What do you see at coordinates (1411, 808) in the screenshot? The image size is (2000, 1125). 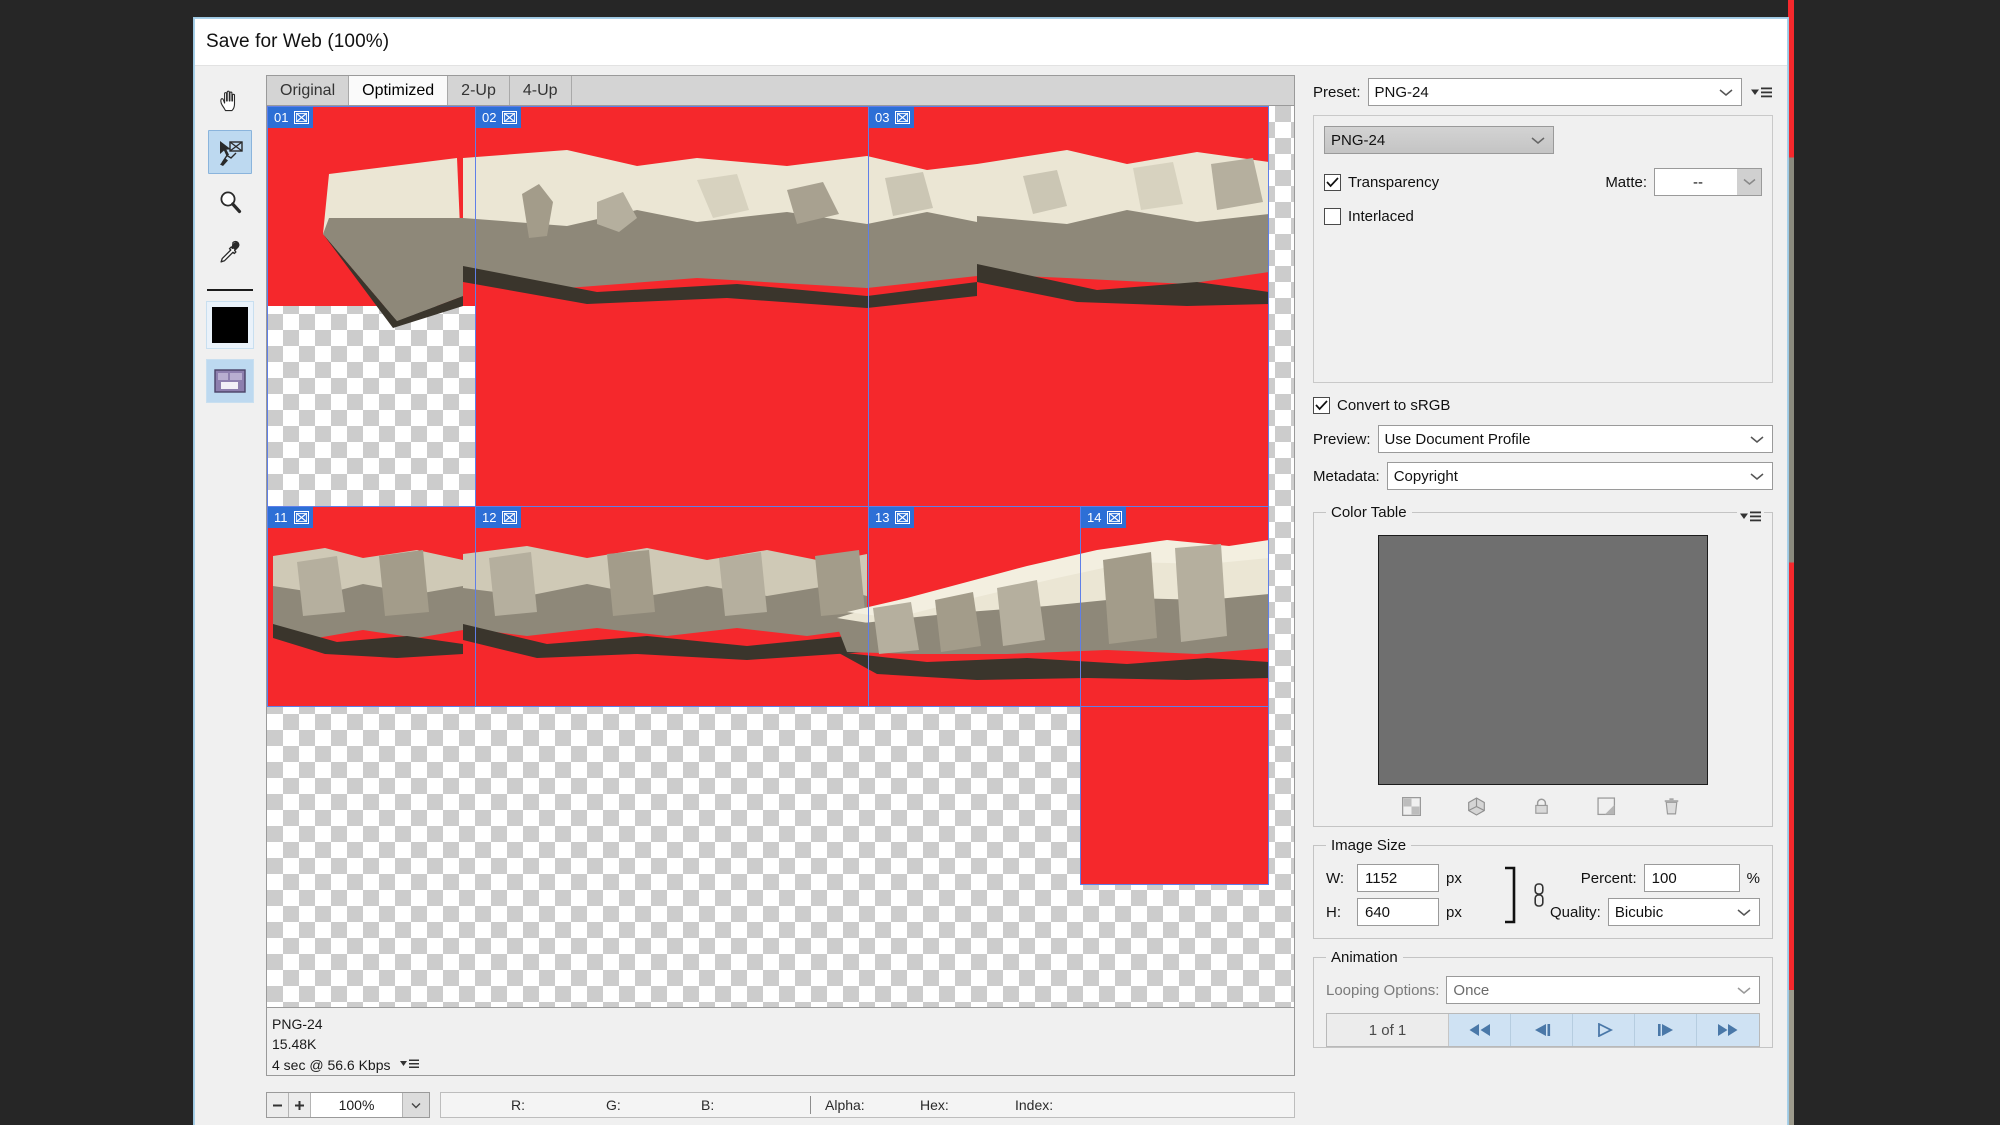 I see `transparency-icon` at bounding box center [1411, 808].